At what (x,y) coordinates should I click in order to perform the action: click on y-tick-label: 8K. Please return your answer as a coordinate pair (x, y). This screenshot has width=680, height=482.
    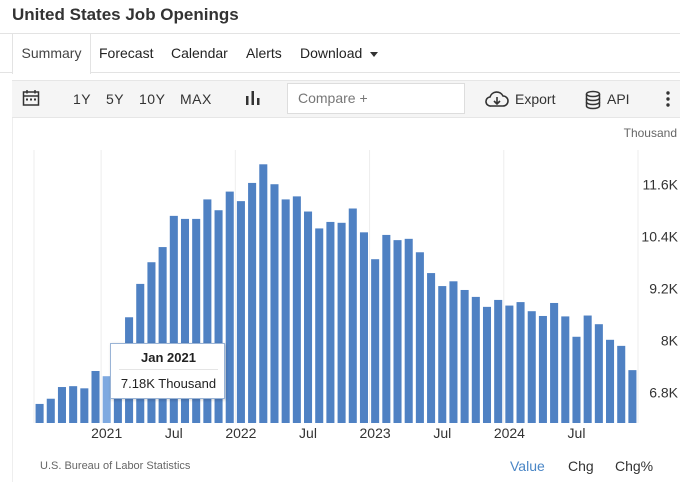
    Looking at the image, I should click on (670, 341).